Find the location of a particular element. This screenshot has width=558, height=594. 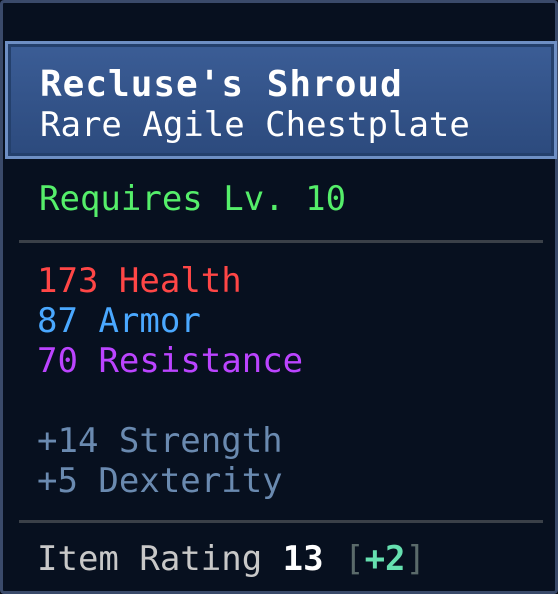

resistance-value: 70 is located at coordinates (57, 361).